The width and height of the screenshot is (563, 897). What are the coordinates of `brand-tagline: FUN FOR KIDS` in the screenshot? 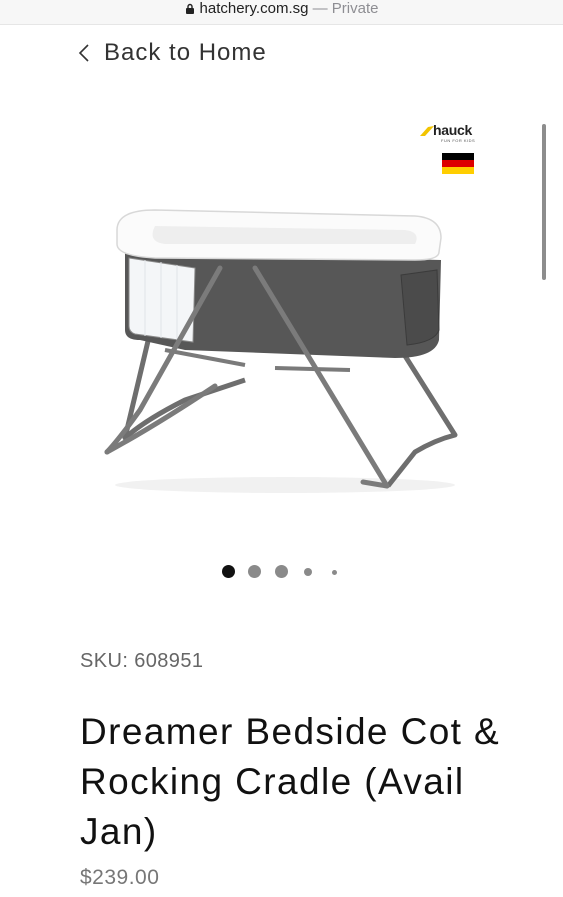 It's located at (458, 140).